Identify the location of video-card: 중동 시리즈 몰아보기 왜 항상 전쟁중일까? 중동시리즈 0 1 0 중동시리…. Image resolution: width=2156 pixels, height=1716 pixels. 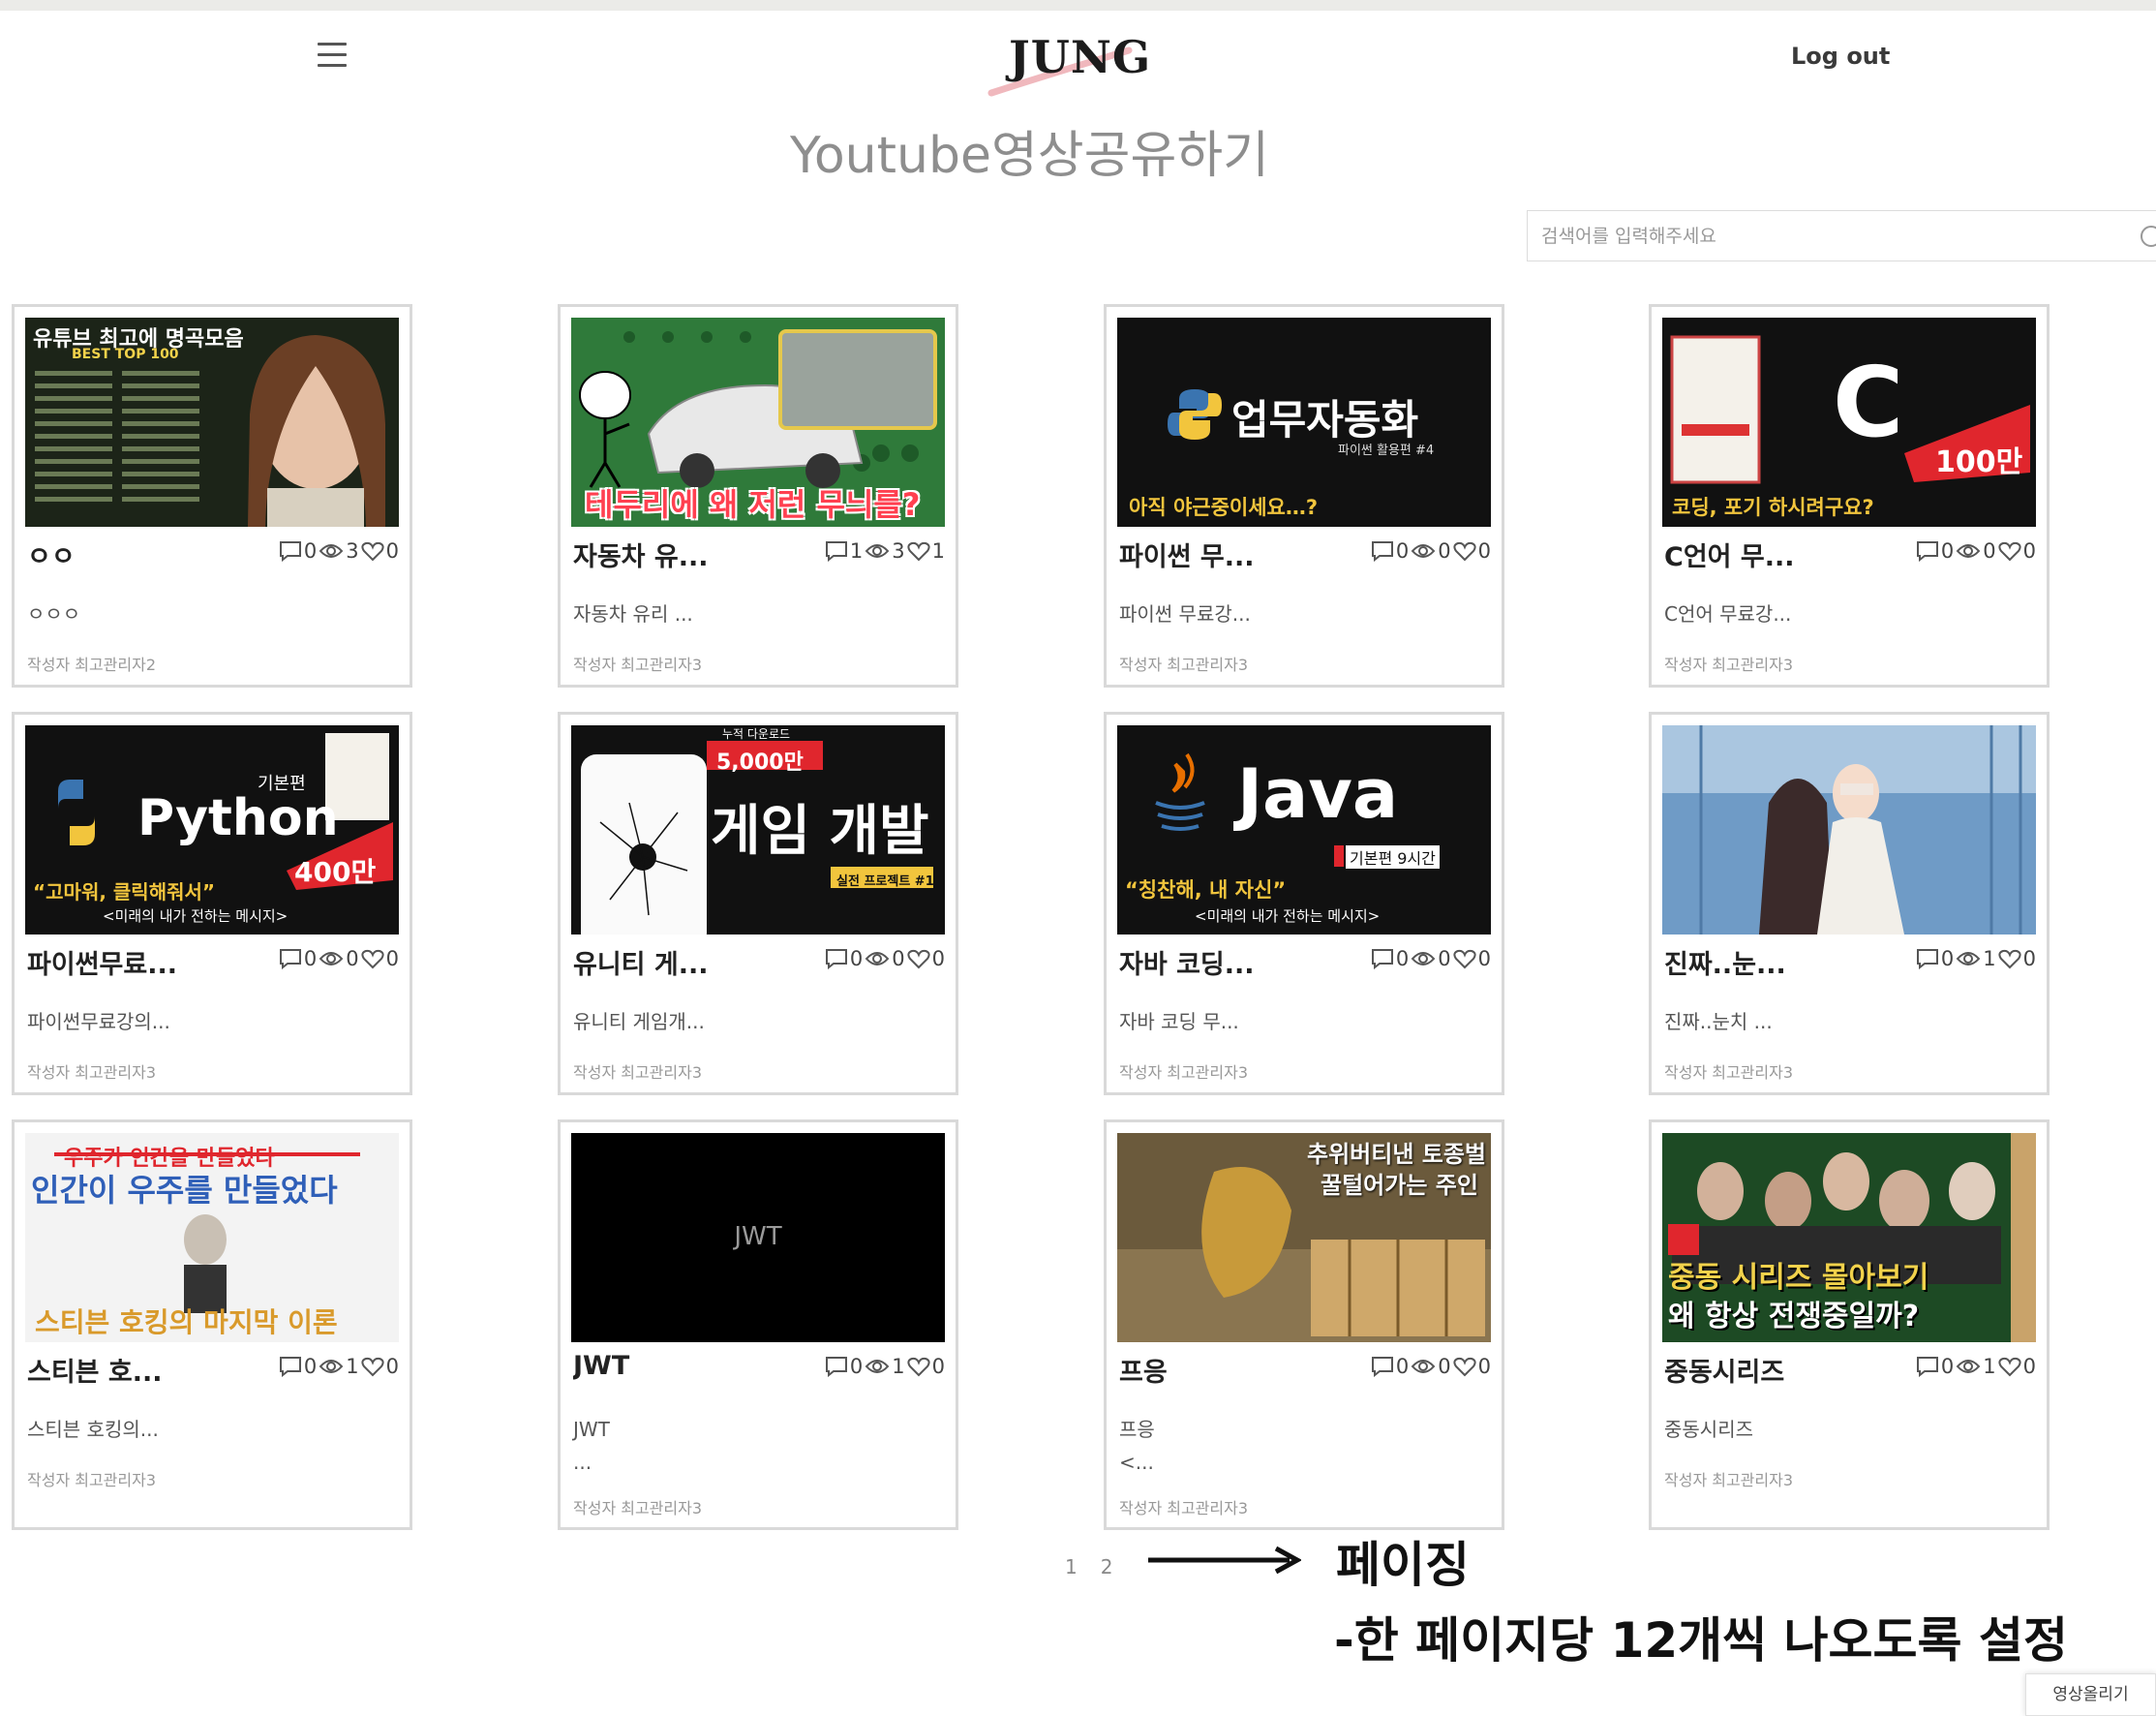
(1850, 1324).